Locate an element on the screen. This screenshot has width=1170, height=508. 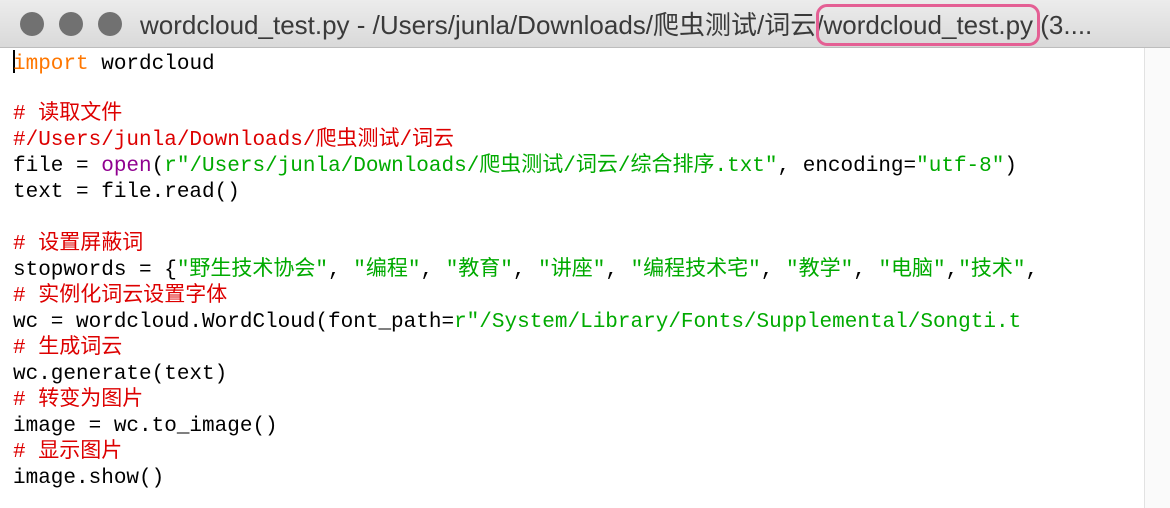
code-token-comment: #/Users/junla/Downloads/爬虫测试/词云 is located at coordinates (234, 140).